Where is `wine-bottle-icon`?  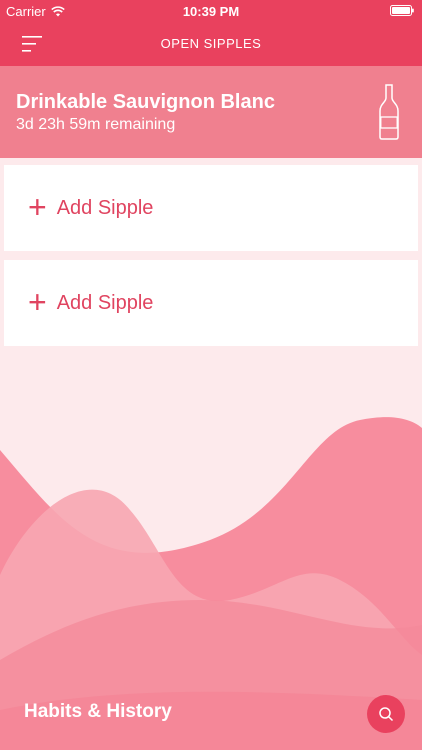
wine-bottle-icon is located at coordinates (389, 112).